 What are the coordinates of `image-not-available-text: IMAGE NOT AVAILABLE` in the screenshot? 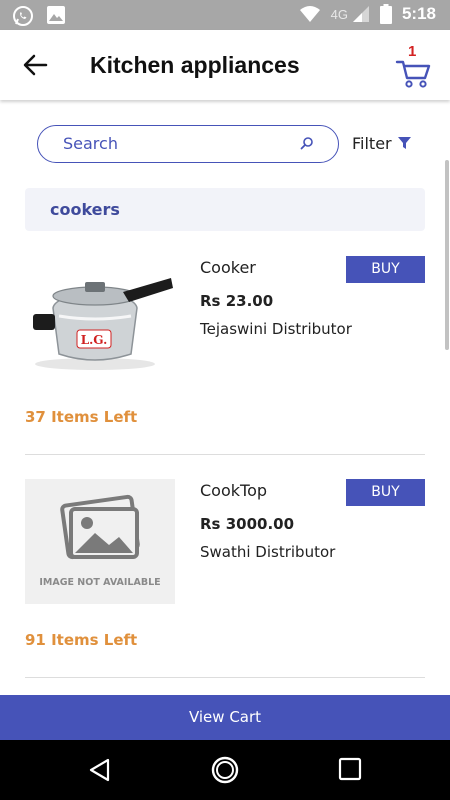 It's located at (99, 582).